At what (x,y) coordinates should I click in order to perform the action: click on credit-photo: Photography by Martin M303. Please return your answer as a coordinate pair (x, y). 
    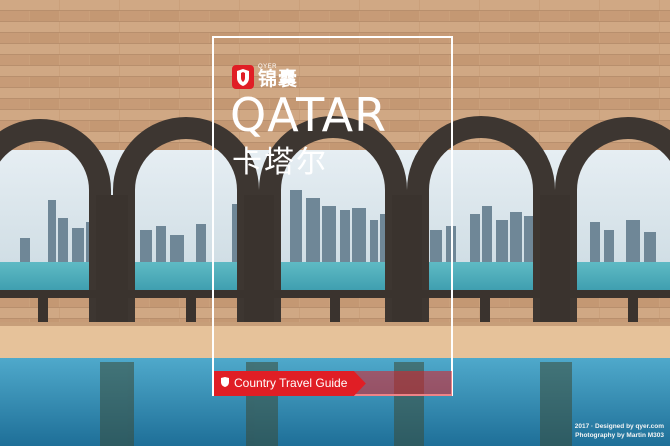
    Looking at the image, I should click on (619, 435).